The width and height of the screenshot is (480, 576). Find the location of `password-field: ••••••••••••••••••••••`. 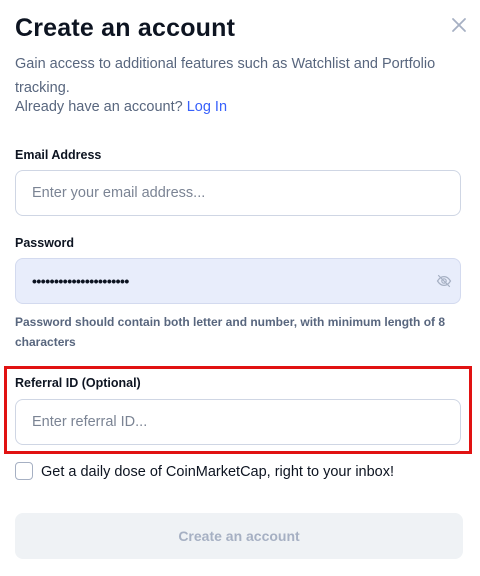

password-field: •••••••••••••••••••••• is located at coordinates (80, 281).